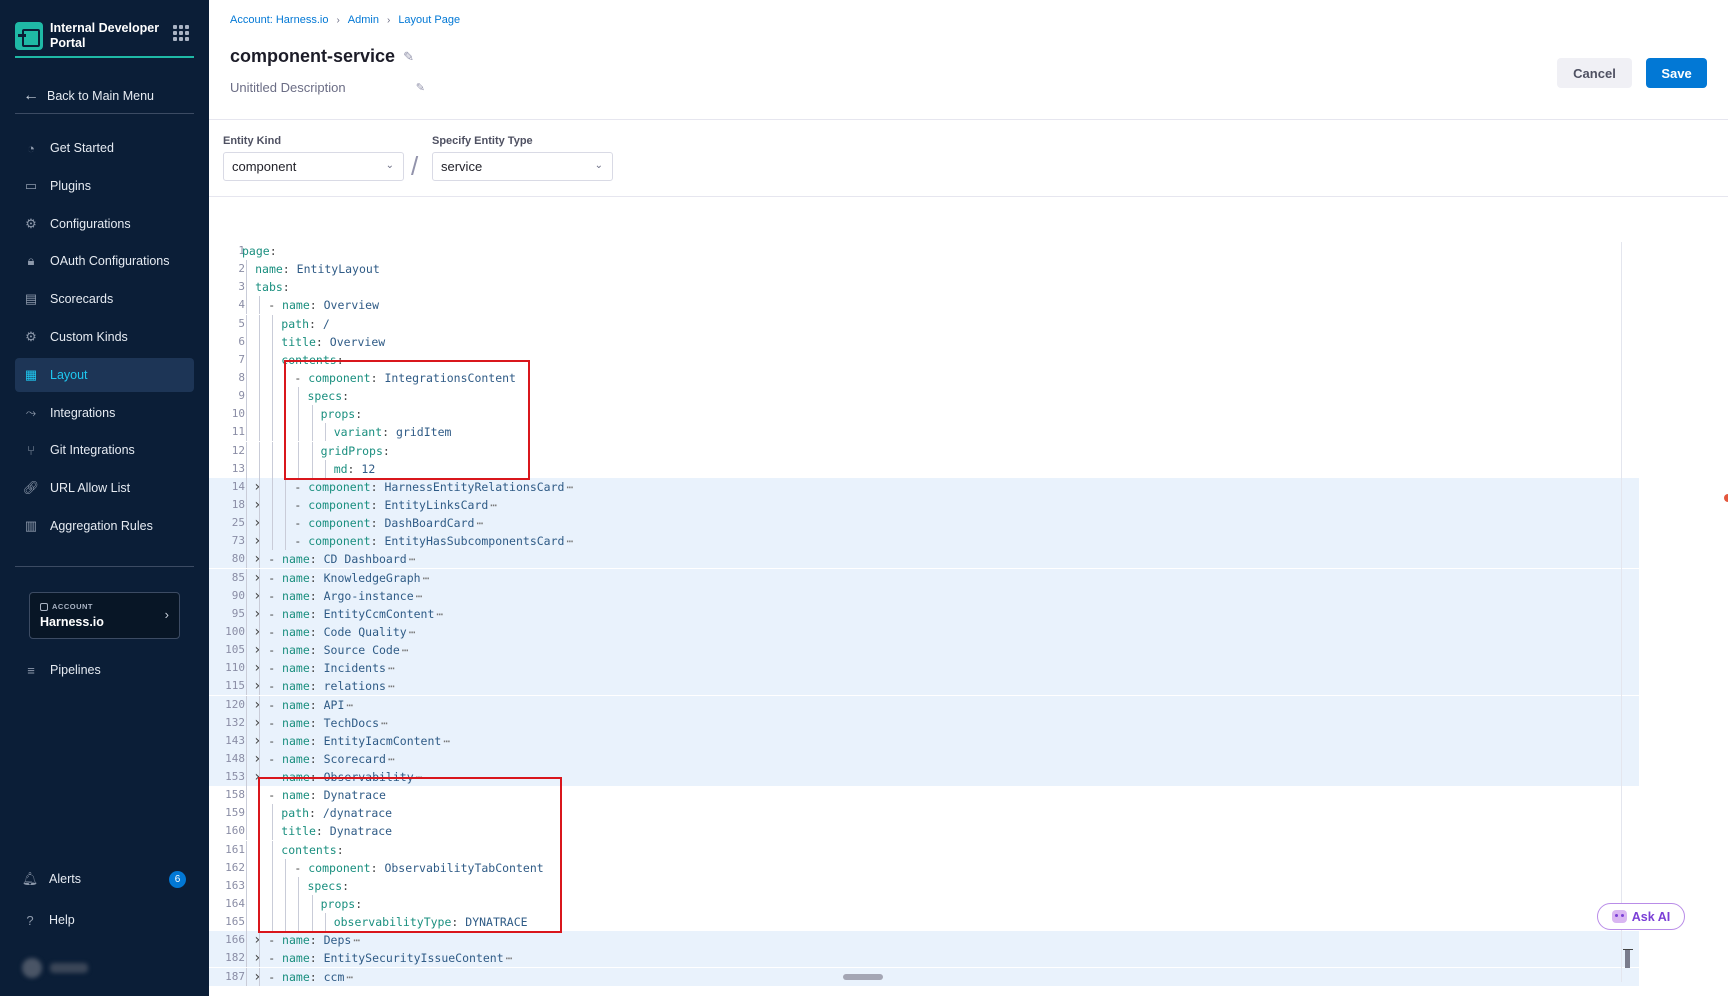 This screenshot has width=1728, height=996. What do you see at coordinates (924, 523) in the screenshot?
I see `code-line: 25 › - component: DashBoardCard ⋯` at bounding box center [924, 523].